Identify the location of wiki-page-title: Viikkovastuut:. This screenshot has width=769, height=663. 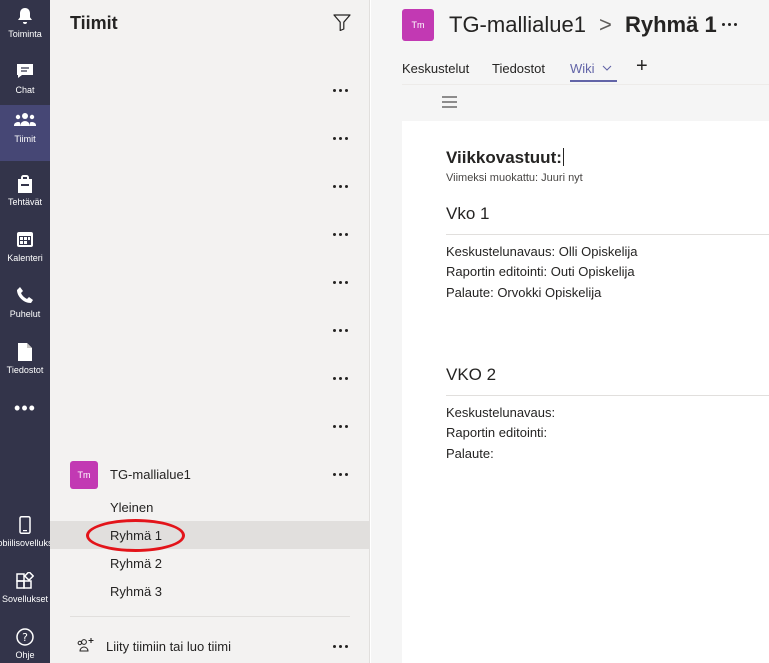
(505, 158).